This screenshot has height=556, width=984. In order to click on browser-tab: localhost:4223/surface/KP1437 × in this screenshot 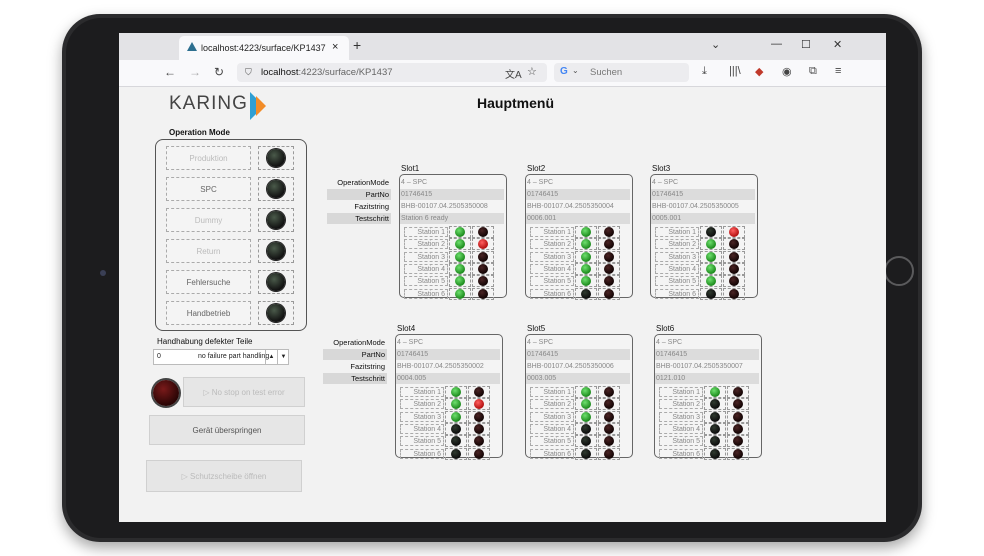, I will do `click(264, 48)`.